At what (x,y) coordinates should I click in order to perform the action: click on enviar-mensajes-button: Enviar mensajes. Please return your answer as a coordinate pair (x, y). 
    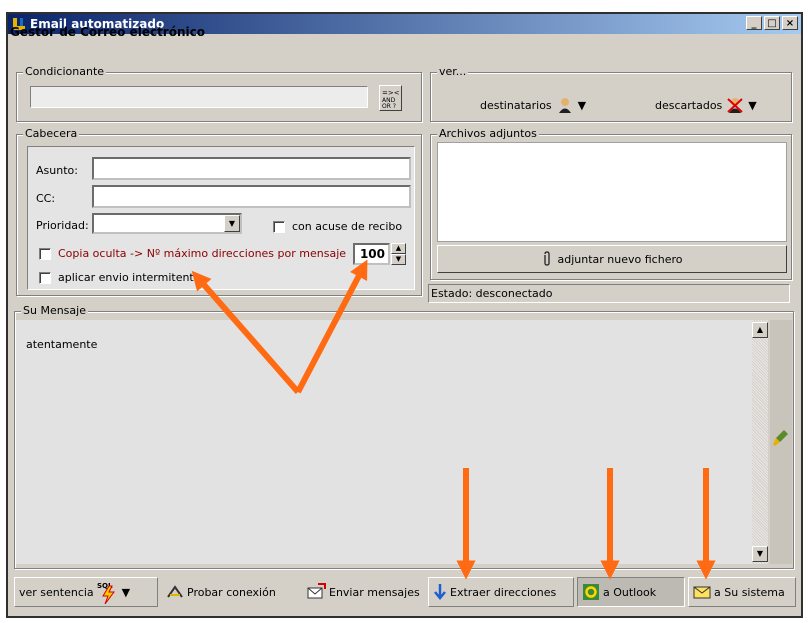
    Looking at the image, I should click on (364, 592).